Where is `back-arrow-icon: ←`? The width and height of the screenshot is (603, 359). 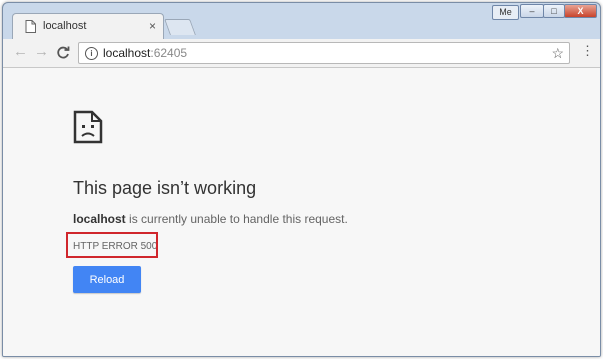
back-arrow-icon: ← is located at coordinates (20, 52).